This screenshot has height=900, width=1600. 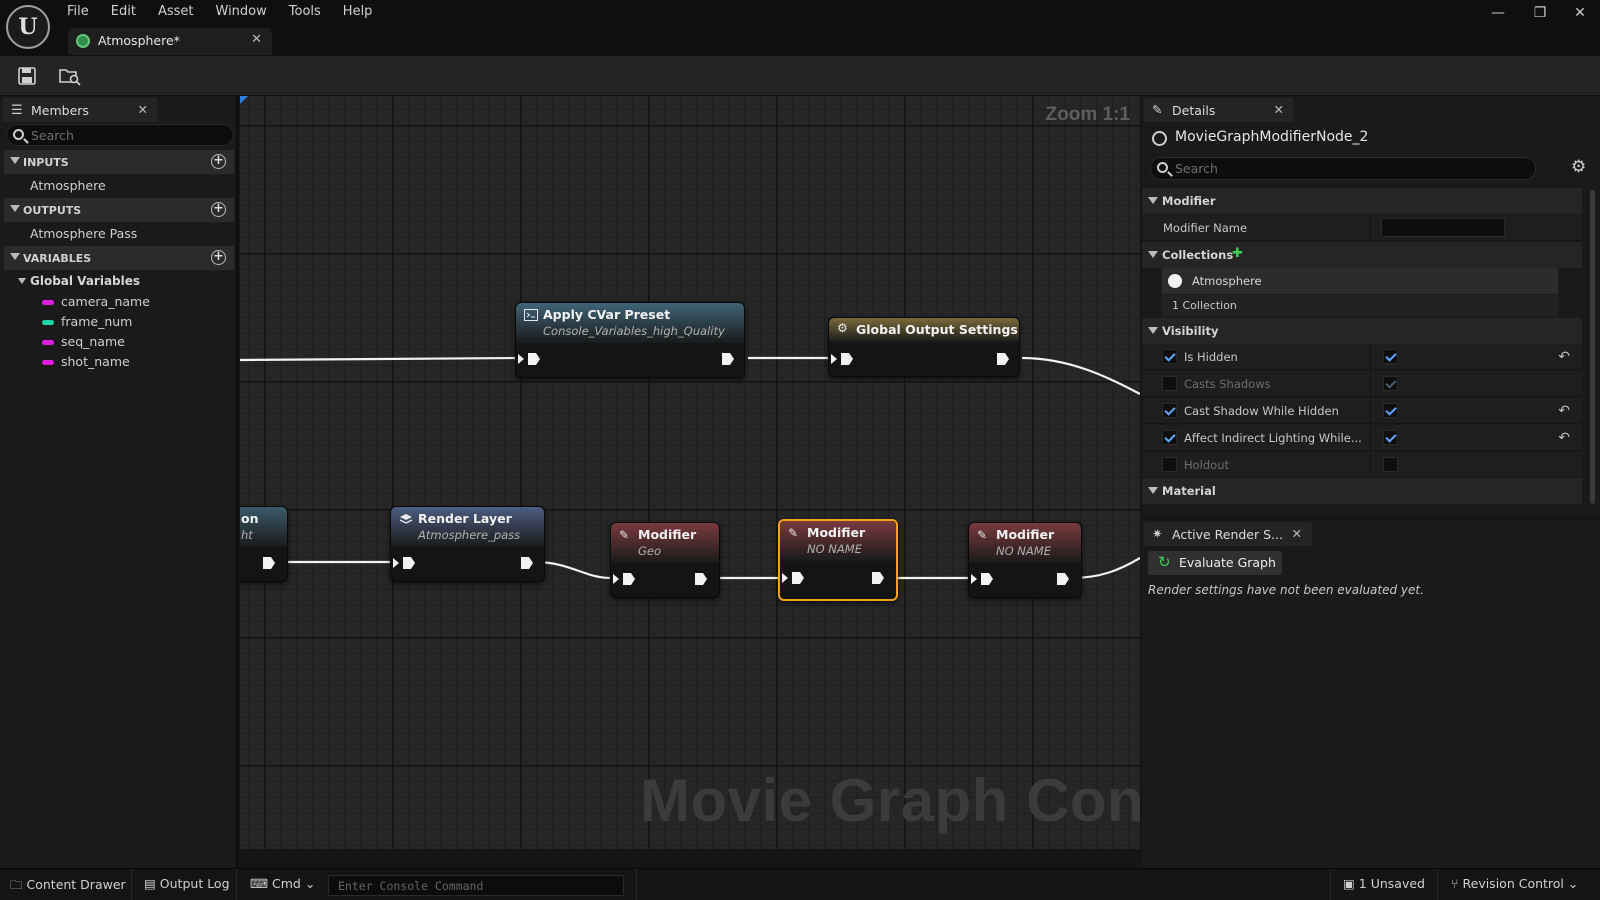 What do you see at coordinates (28, 27) in the screenshot?
I see `unreal-logo: U` at bounding box center [28, 27].